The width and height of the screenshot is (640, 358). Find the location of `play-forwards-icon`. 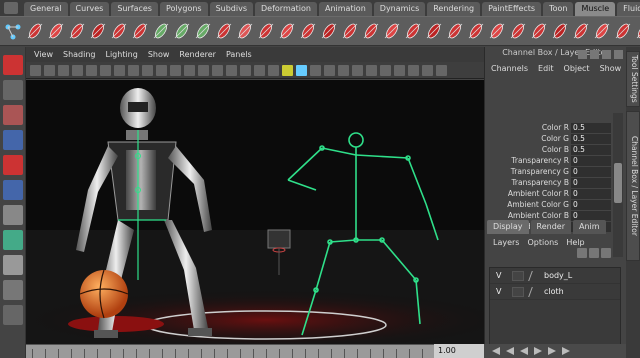

play-forwards-icon is located at coordinates (538, 351).